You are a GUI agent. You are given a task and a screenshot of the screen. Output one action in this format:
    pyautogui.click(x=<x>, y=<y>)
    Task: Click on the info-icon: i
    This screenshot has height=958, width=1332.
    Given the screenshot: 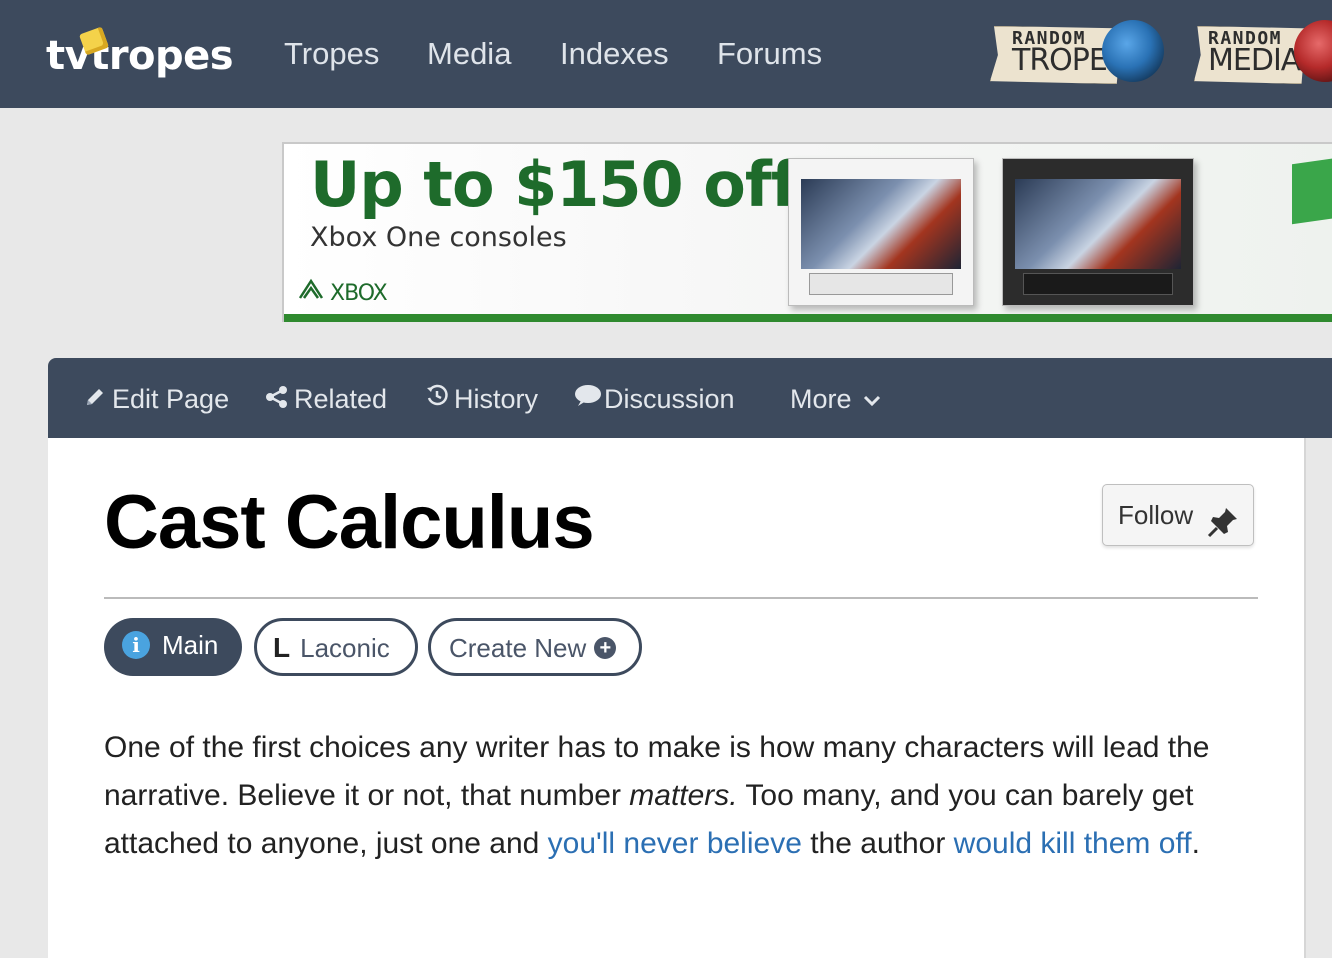 What is the action you would take?
    pyautogui.click(x=136, y=645)
    